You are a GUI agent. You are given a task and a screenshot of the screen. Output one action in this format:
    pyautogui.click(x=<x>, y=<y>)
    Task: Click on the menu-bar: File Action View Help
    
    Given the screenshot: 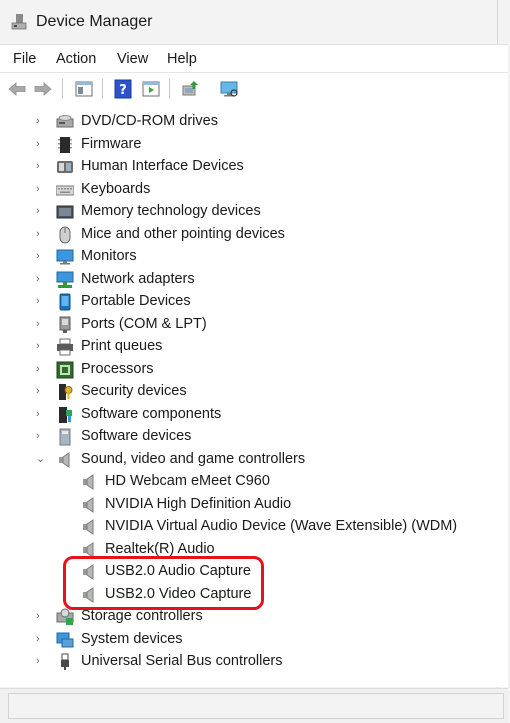 What is the action you would take?
    pyautogui.click(x=254, y=58)
    